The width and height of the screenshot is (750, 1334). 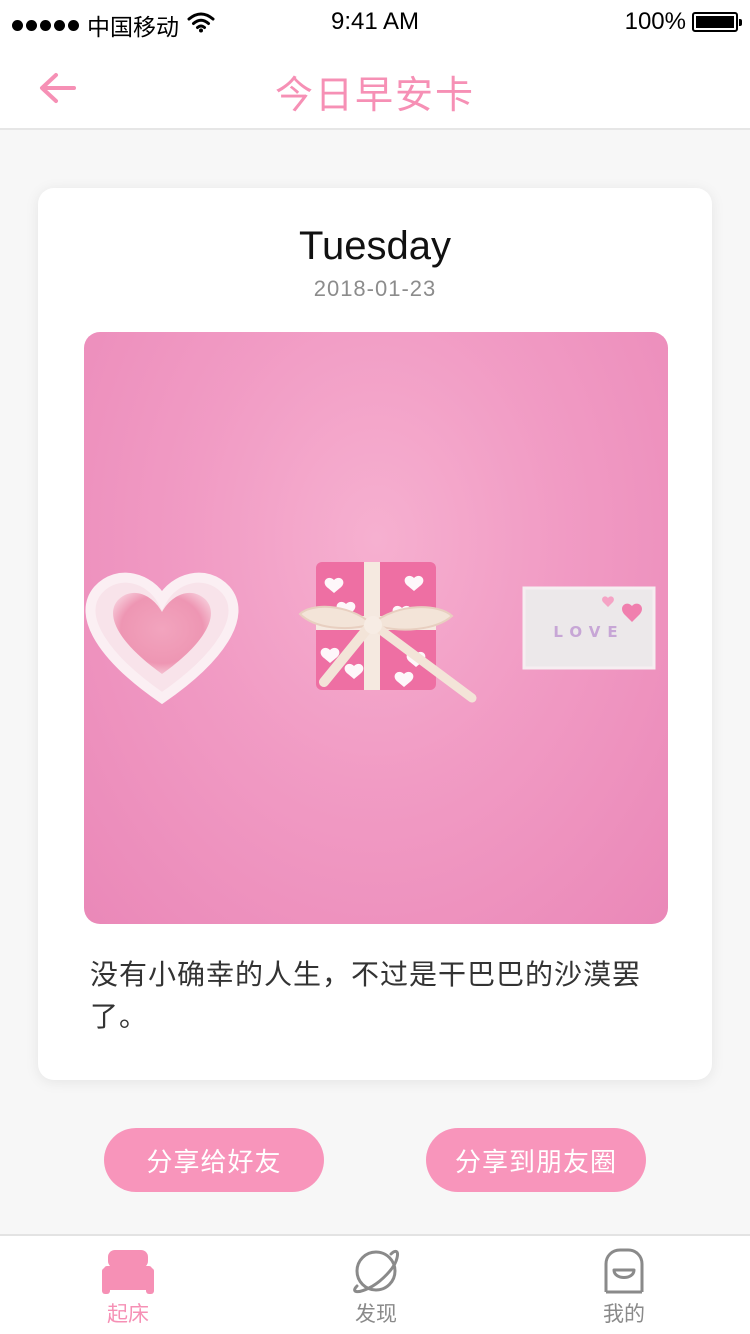 I want to click on quote-text: 没有小确幸的人生，不过是干巴巴的沙漠罢了。, so click(x=366, y=995).